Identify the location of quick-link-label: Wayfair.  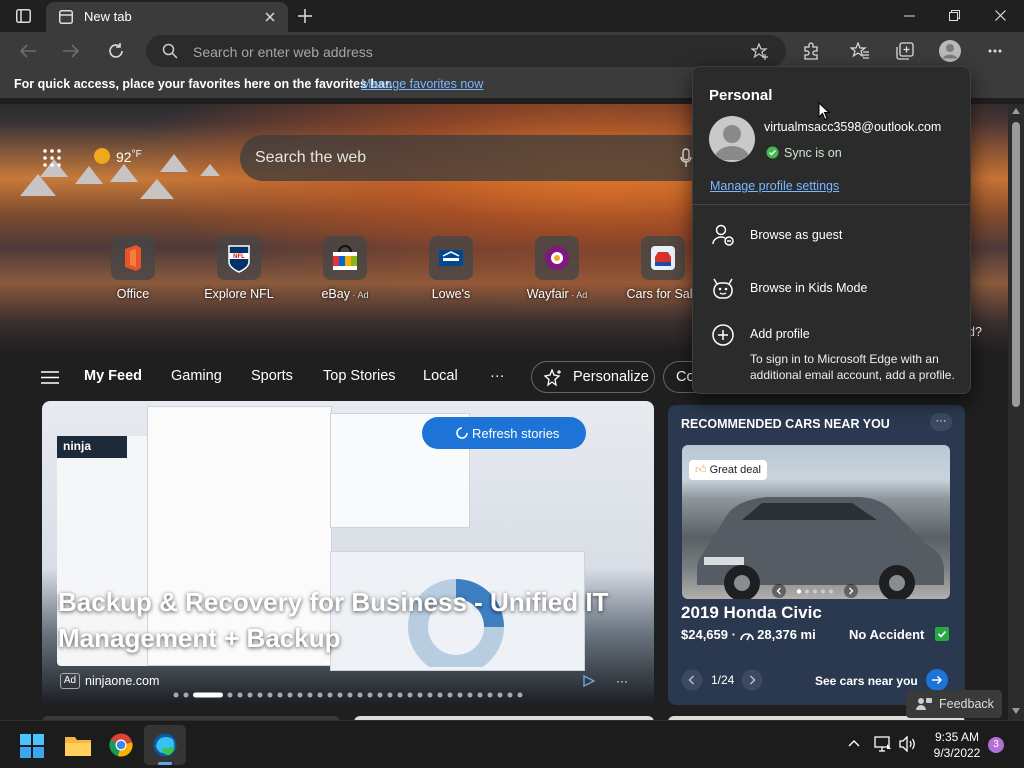
(547, 294).